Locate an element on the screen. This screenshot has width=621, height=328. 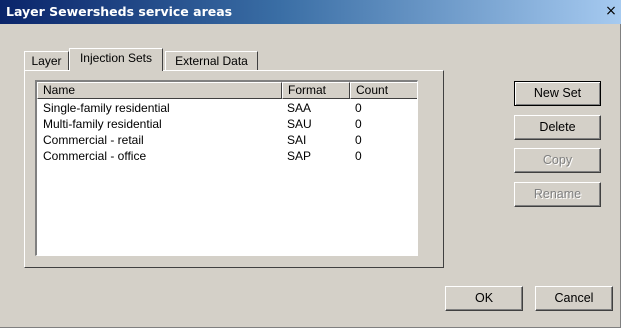
tab-injection-sets: Injection Sets is located at coordinates (116, 59).